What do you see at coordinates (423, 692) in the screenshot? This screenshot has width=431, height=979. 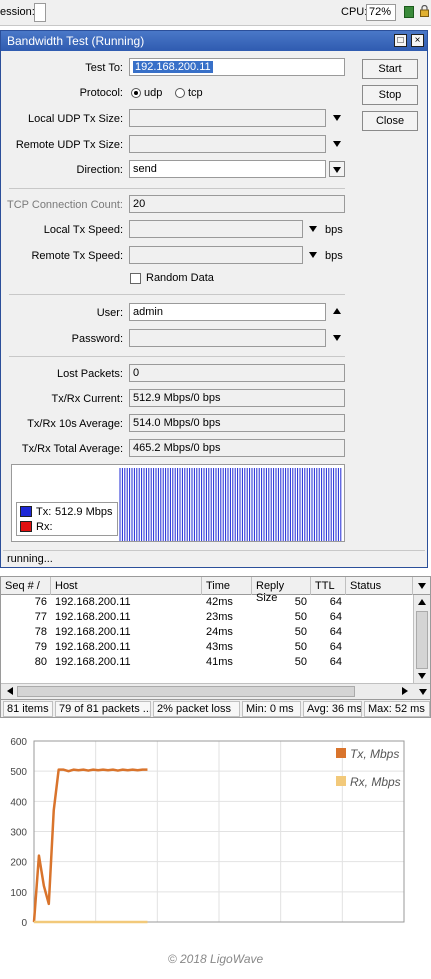 I see `scroll-corner-icon` at bounding box center [423, 692].